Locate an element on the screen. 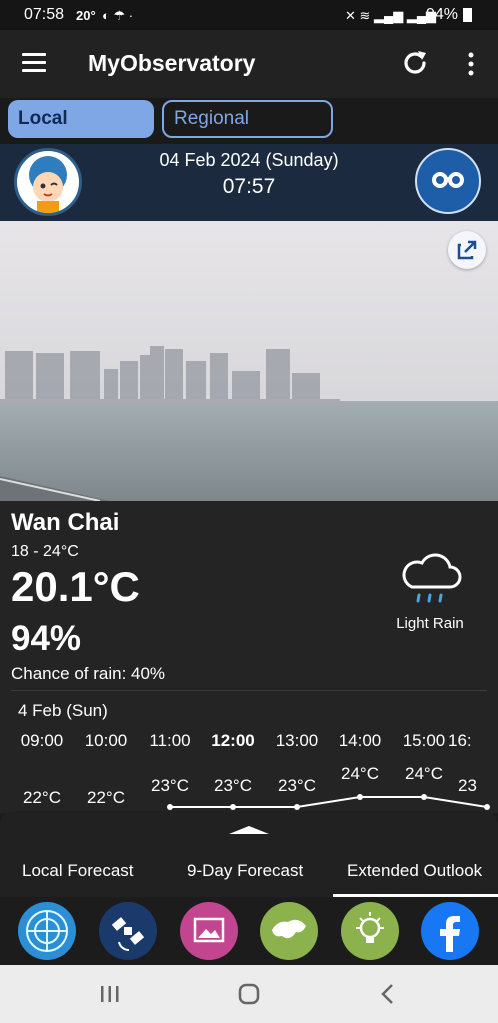  forecast-day: 4 Feb (Sun) is located at coordinates (63, 710).